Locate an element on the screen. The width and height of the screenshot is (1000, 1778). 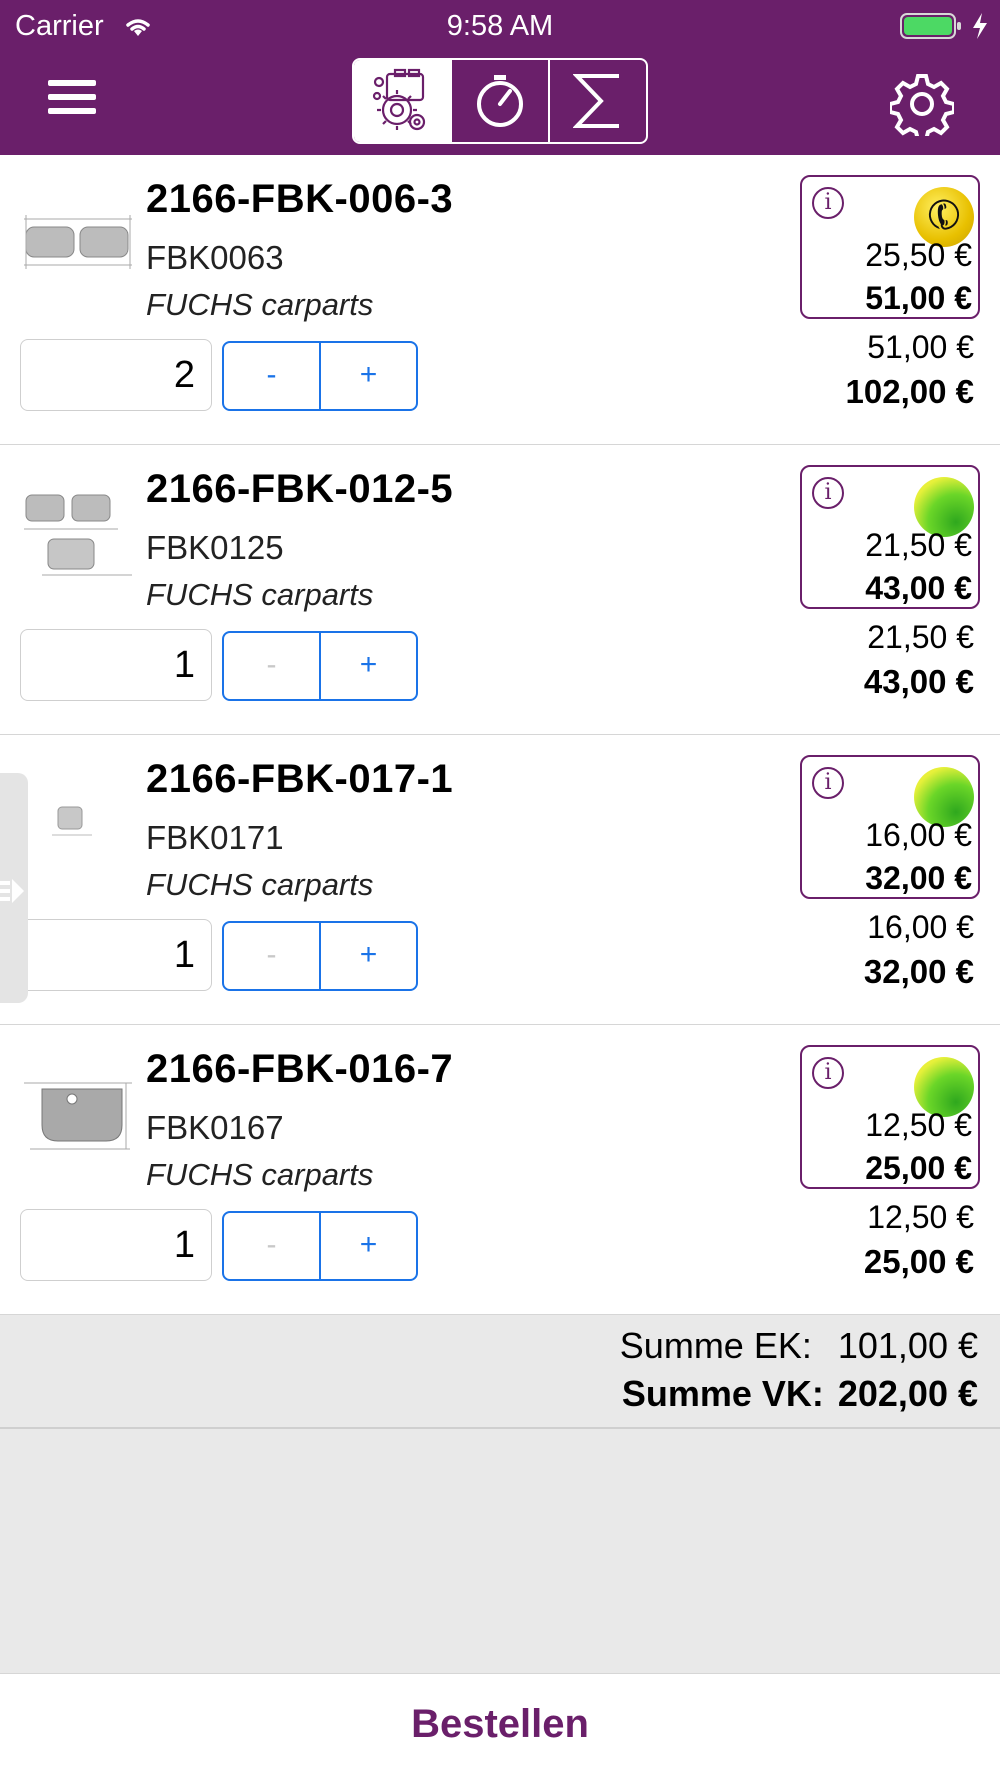
summe-ek-value: 101,00 € is located at coordinates (907, 1345).